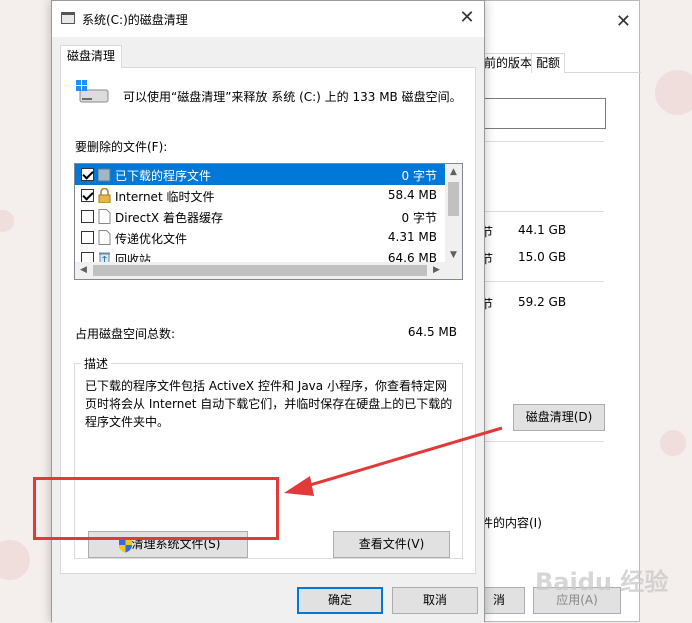 Image resolution: width=692 pixels, height=623 pixels. I want to click on file-name: Internet 临时文件, so click(165, 197).